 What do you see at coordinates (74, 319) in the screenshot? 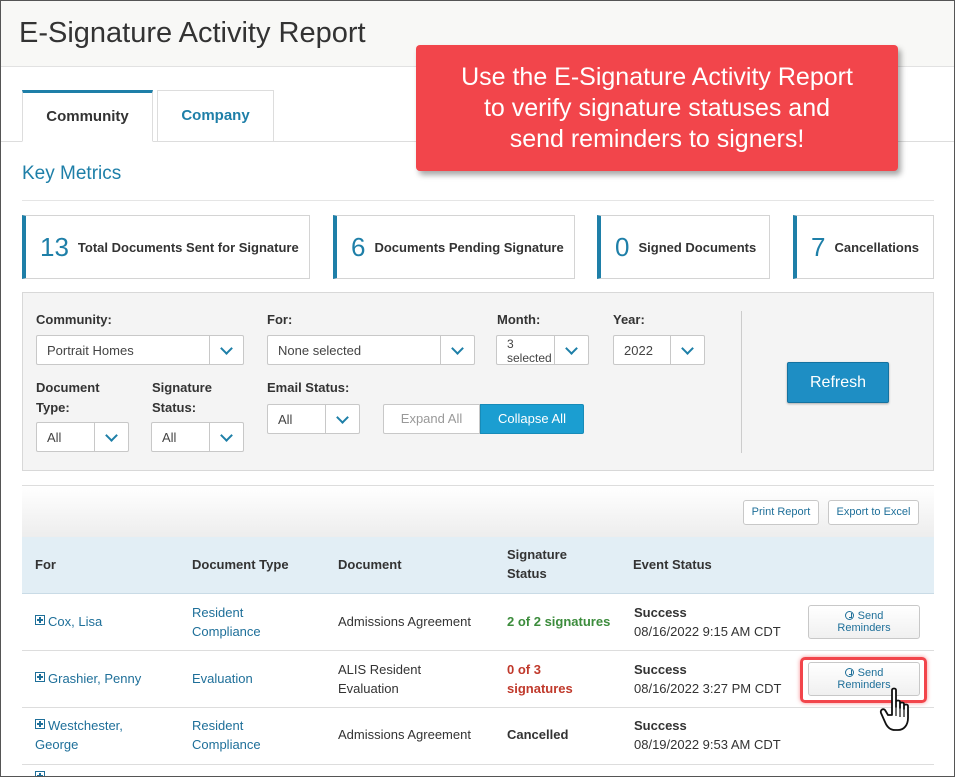
I see `community-label: Community:` at bounding box center [74, 319].